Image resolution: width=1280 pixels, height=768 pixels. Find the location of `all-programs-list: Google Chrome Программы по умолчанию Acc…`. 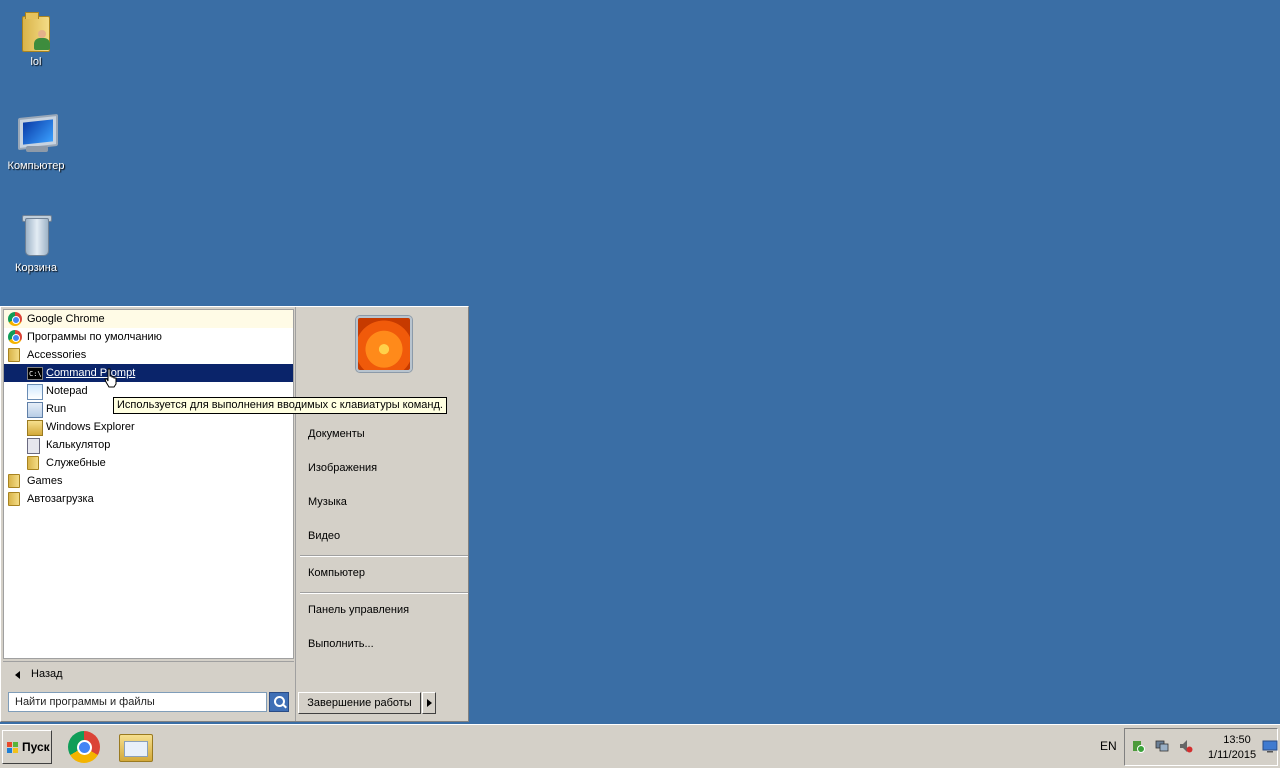

all-programs-list: Google Chrome Программы по умолчанию Acc… is located at coordinates (148, 484).